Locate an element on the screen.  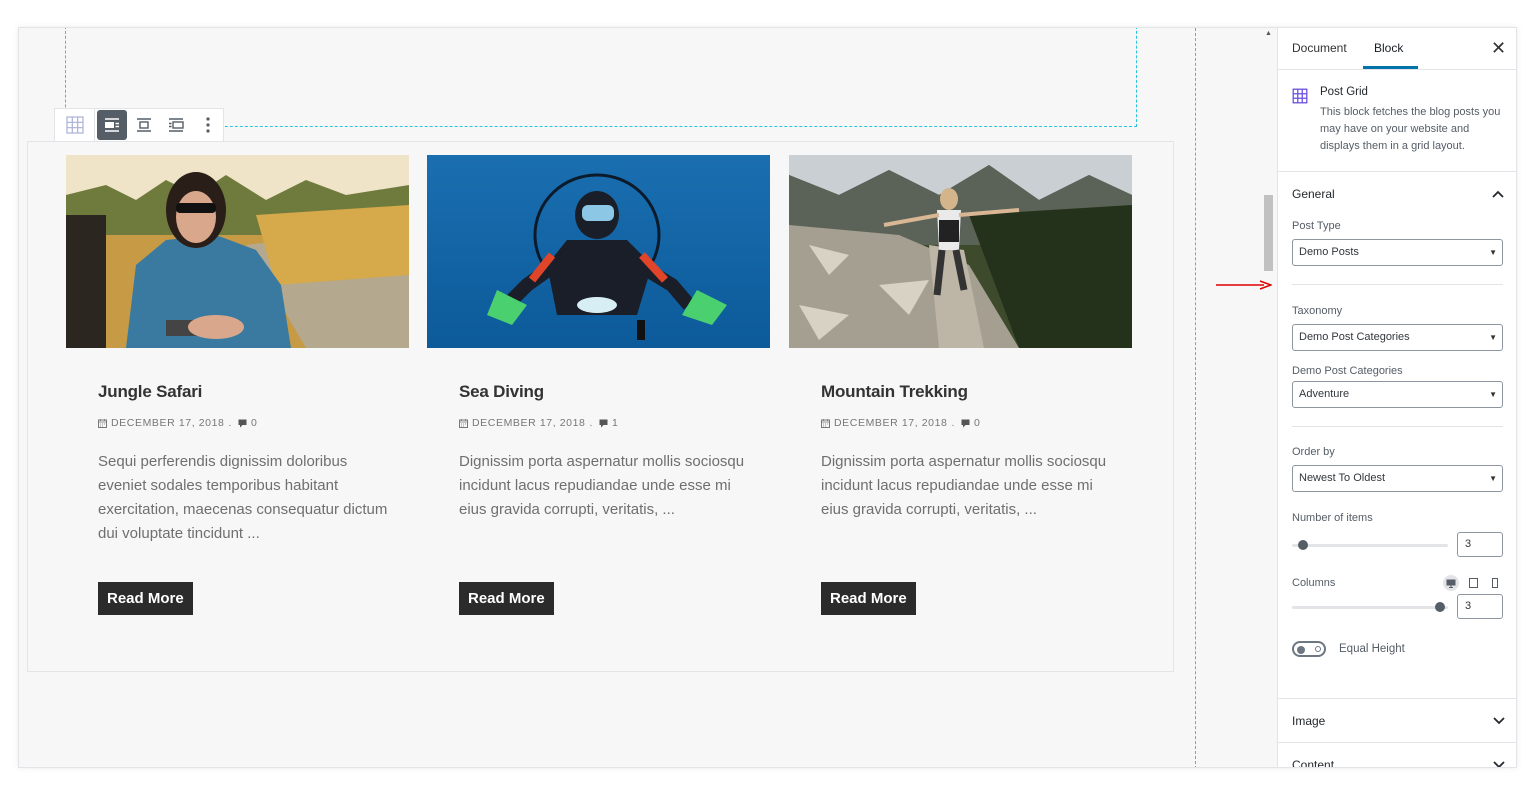
active-tab-indicator is located at coordinates (1390, 67).